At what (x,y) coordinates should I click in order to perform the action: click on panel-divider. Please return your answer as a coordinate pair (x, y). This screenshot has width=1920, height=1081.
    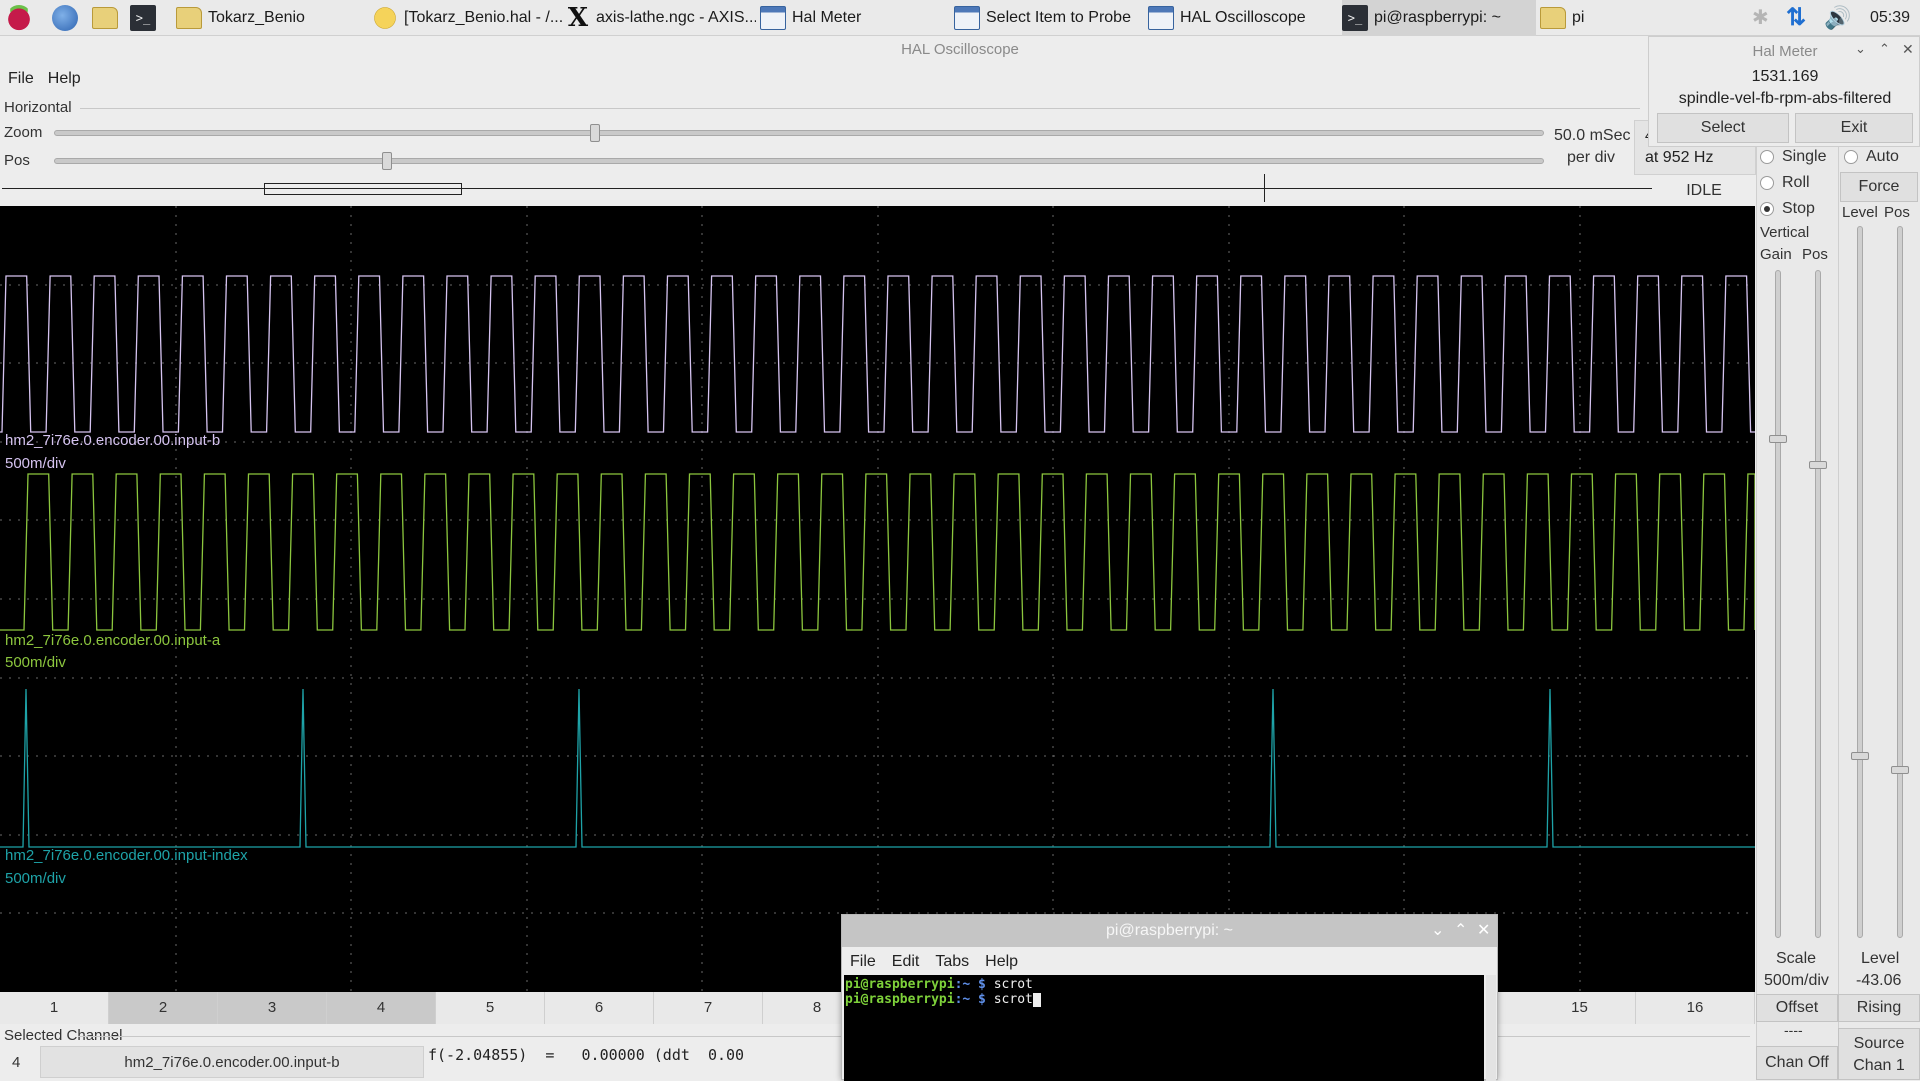
    Looking at the image, I should click on (1838, 612).